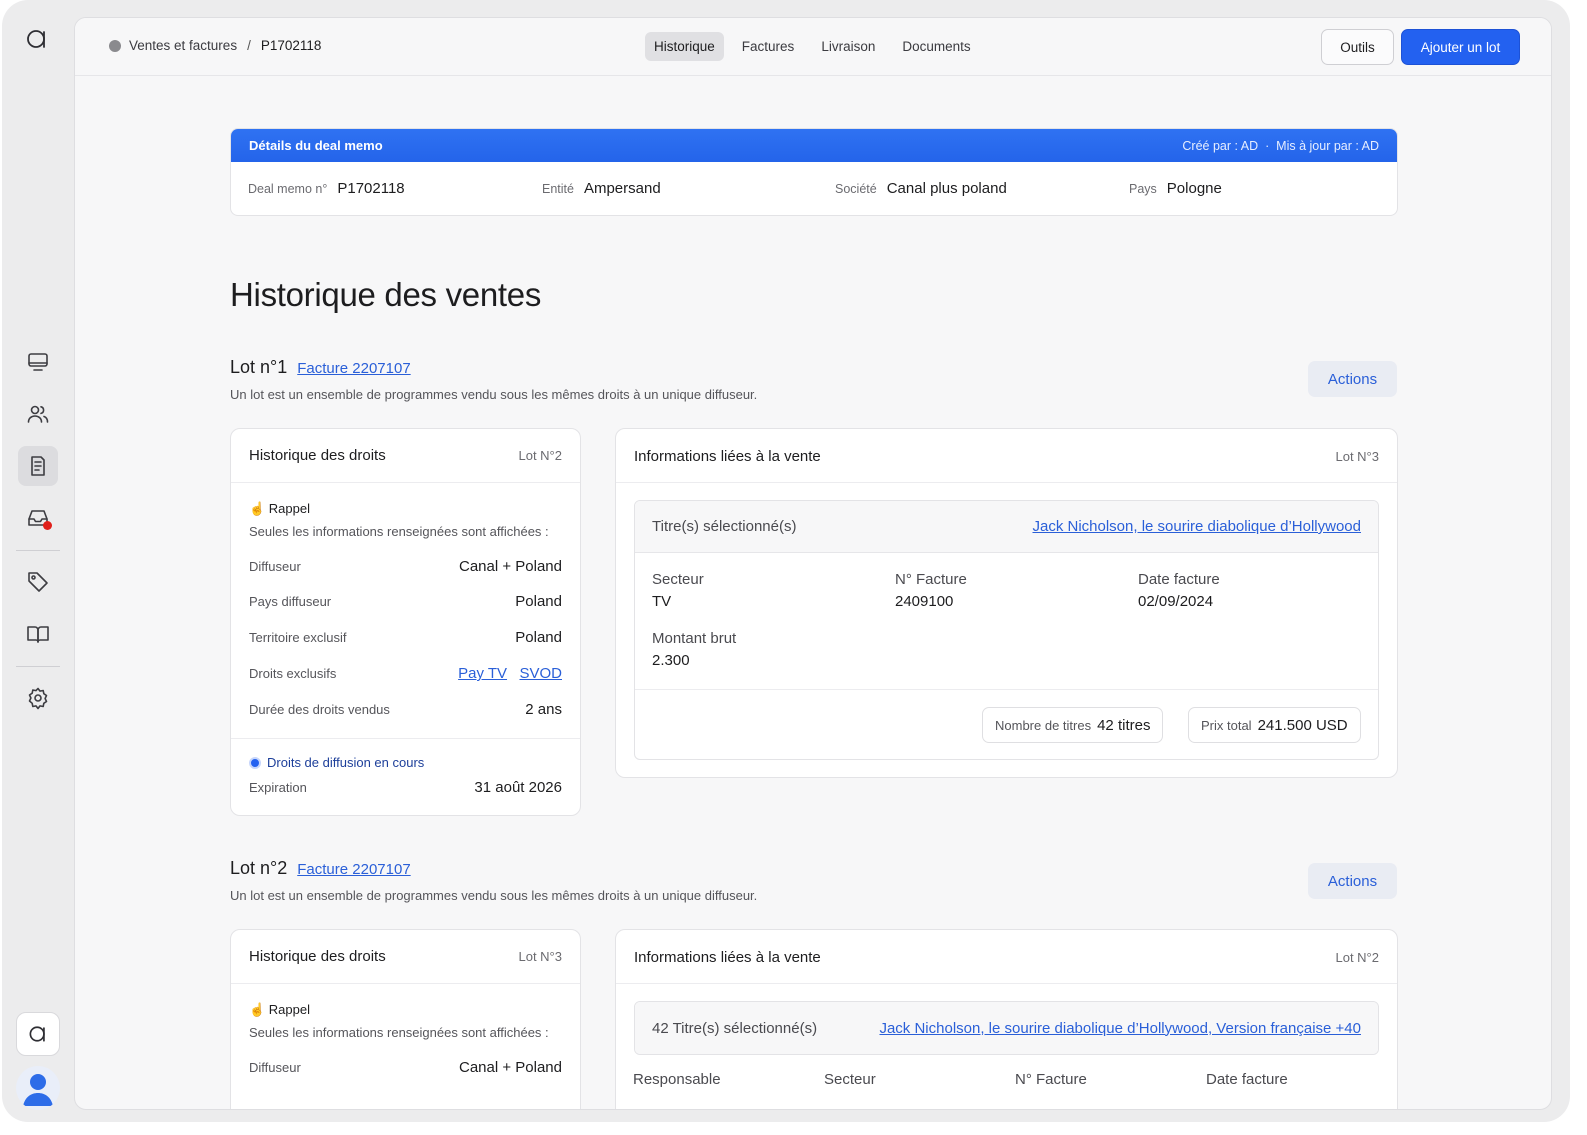 This screenshot has width=1587, height=1135. Describe the element at coordinates (540, 455) in the screenshot. I see `card-lot-ref: Lot N°2` at that location.